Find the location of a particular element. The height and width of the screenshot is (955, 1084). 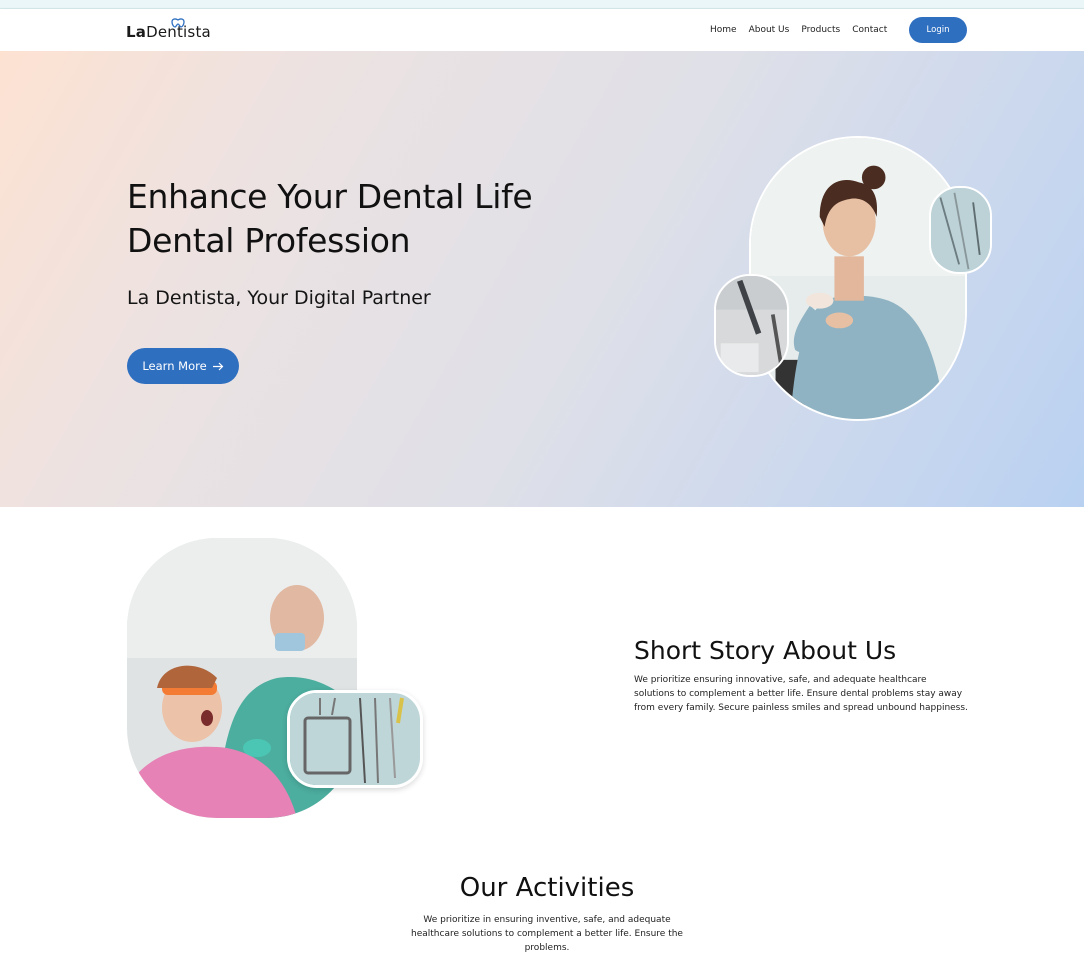

dental-tools-image is located at coordinates (960, 230).